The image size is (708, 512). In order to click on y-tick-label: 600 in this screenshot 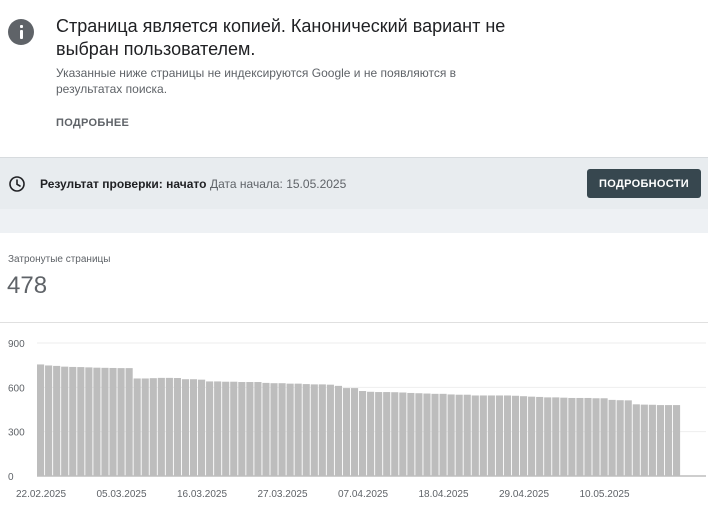, I will do `click(16, 388)`.